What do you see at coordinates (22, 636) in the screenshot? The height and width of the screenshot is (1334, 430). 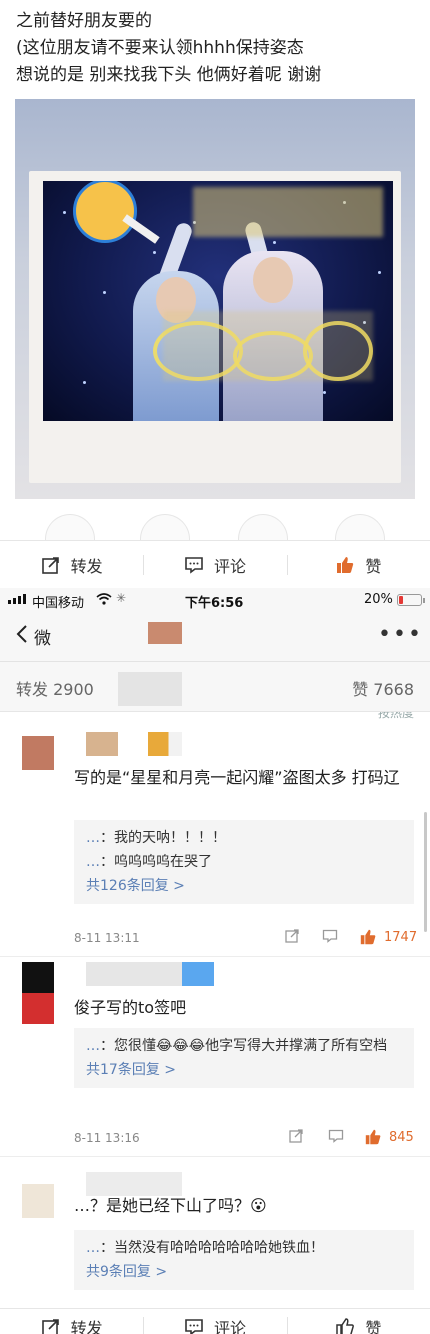 I see `chevron-left-icon` at bounding box center [22, 636].